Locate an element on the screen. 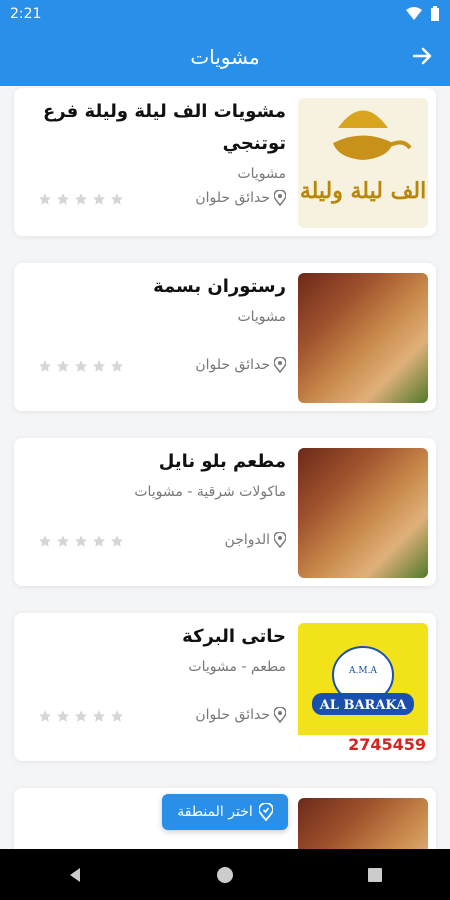 The height and width of the screenshot is (900, 450). location-label: الدواجن is located at coordinates (247, 540).